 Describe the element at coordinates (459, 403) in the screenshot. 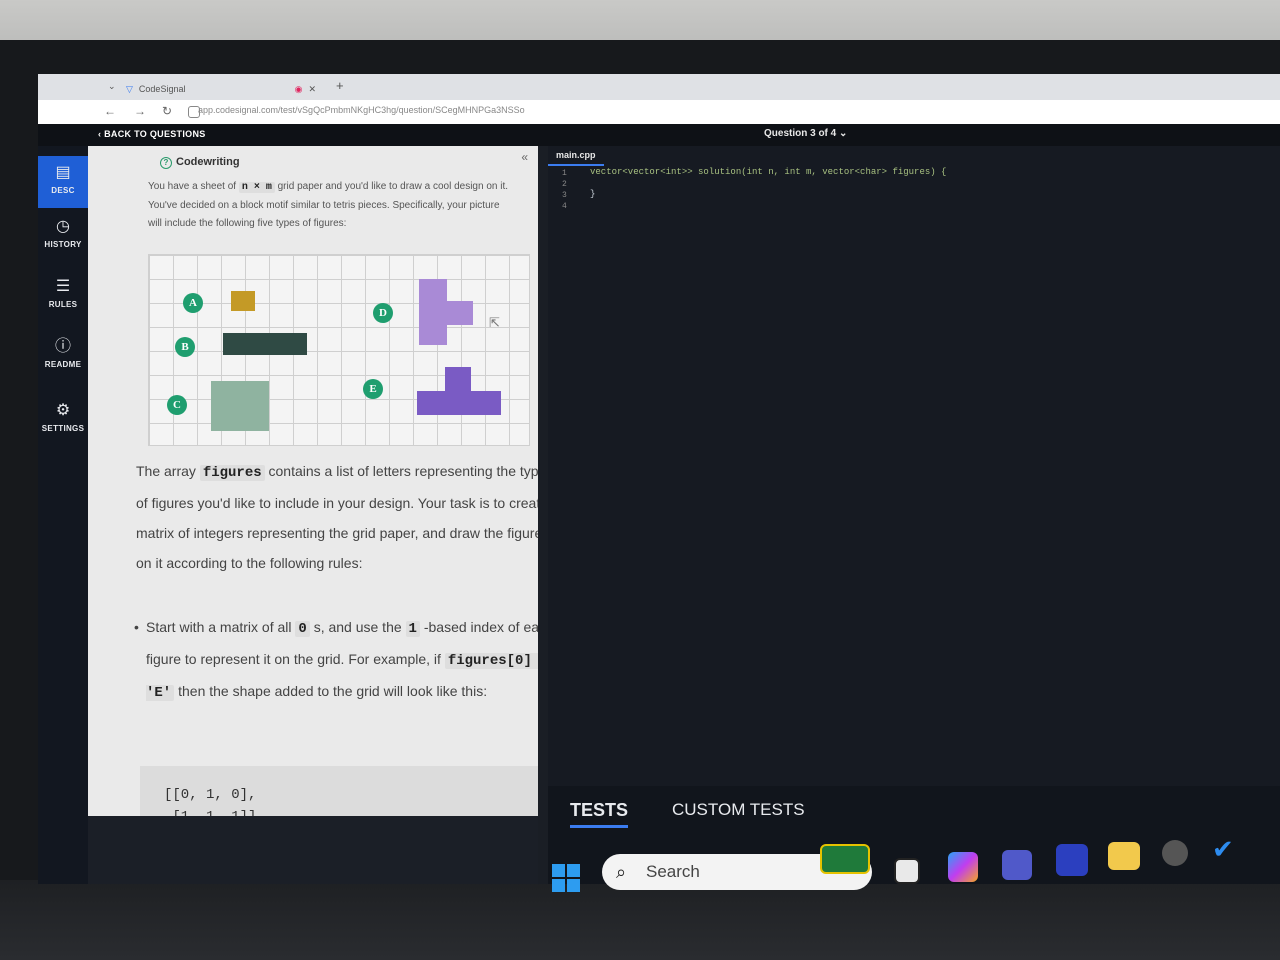

I see `figure-e-shape-base` at that location.